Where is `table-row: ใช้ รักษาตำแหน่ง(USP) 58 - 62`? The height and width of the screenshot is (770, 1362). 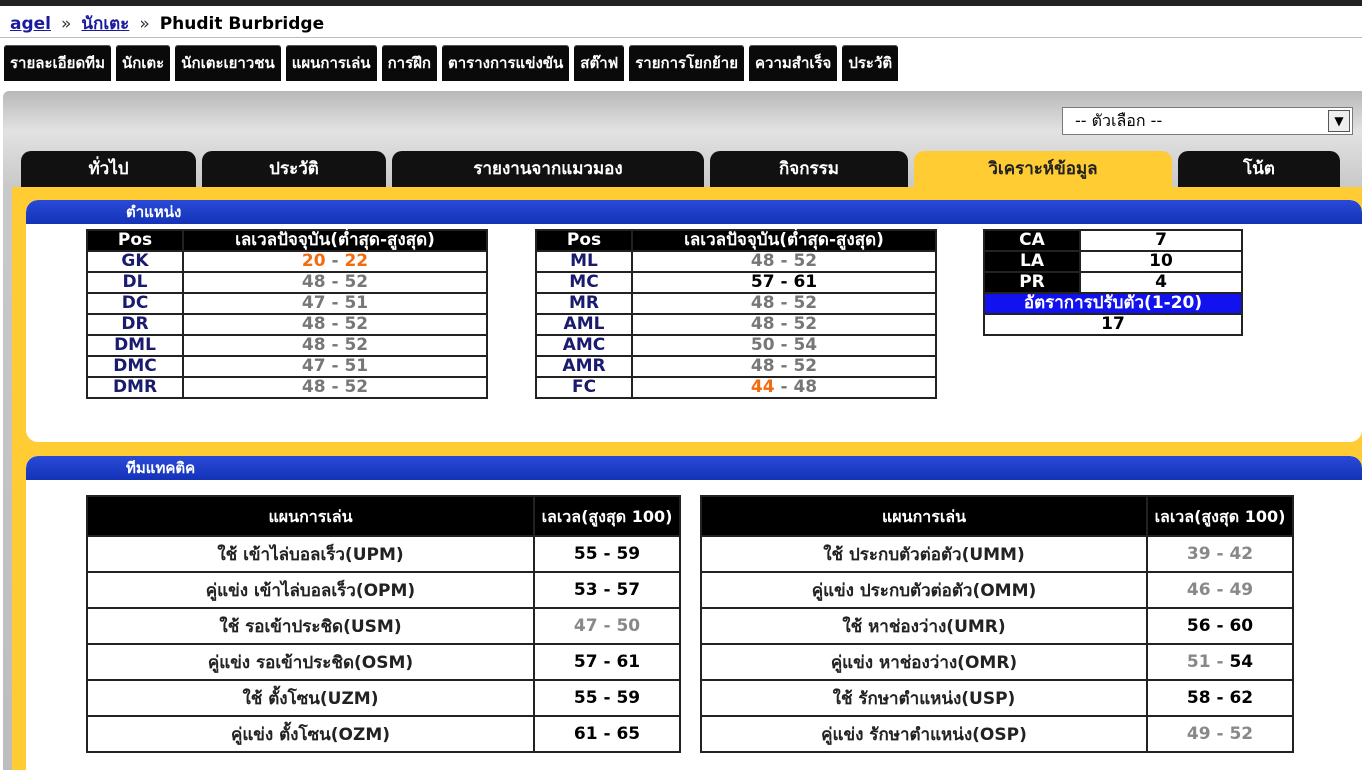
table-row: ใช้ รักษาตำแหน่ง(USP) 58 - 62 is located at coordinates (997, 698).